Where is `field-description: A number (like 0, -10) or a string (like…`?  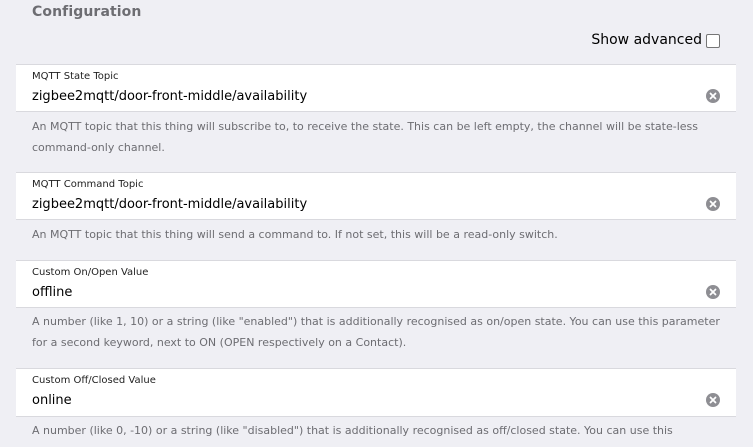
field-description: A number (like 0, -10) or a string (like… is located at coordinates (352, 435).